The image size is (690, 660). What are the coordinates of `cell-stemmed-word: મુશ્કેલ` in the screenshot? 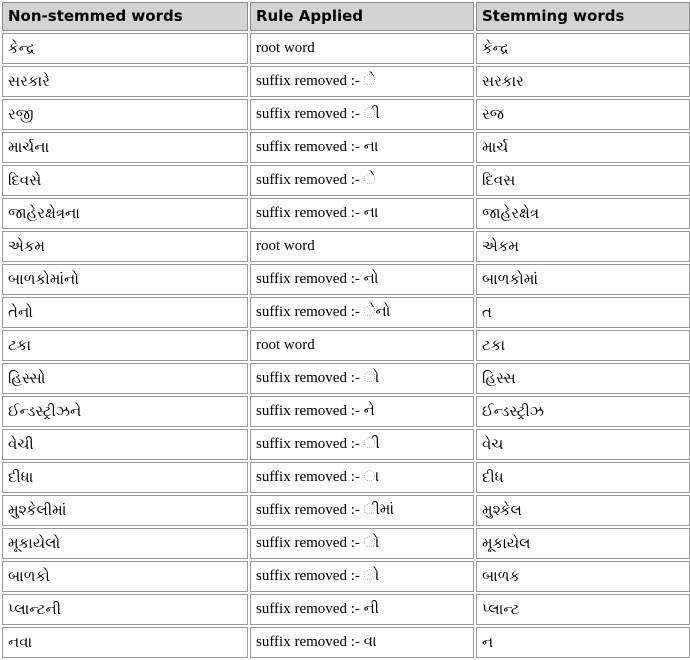 It's located at (583, 510).